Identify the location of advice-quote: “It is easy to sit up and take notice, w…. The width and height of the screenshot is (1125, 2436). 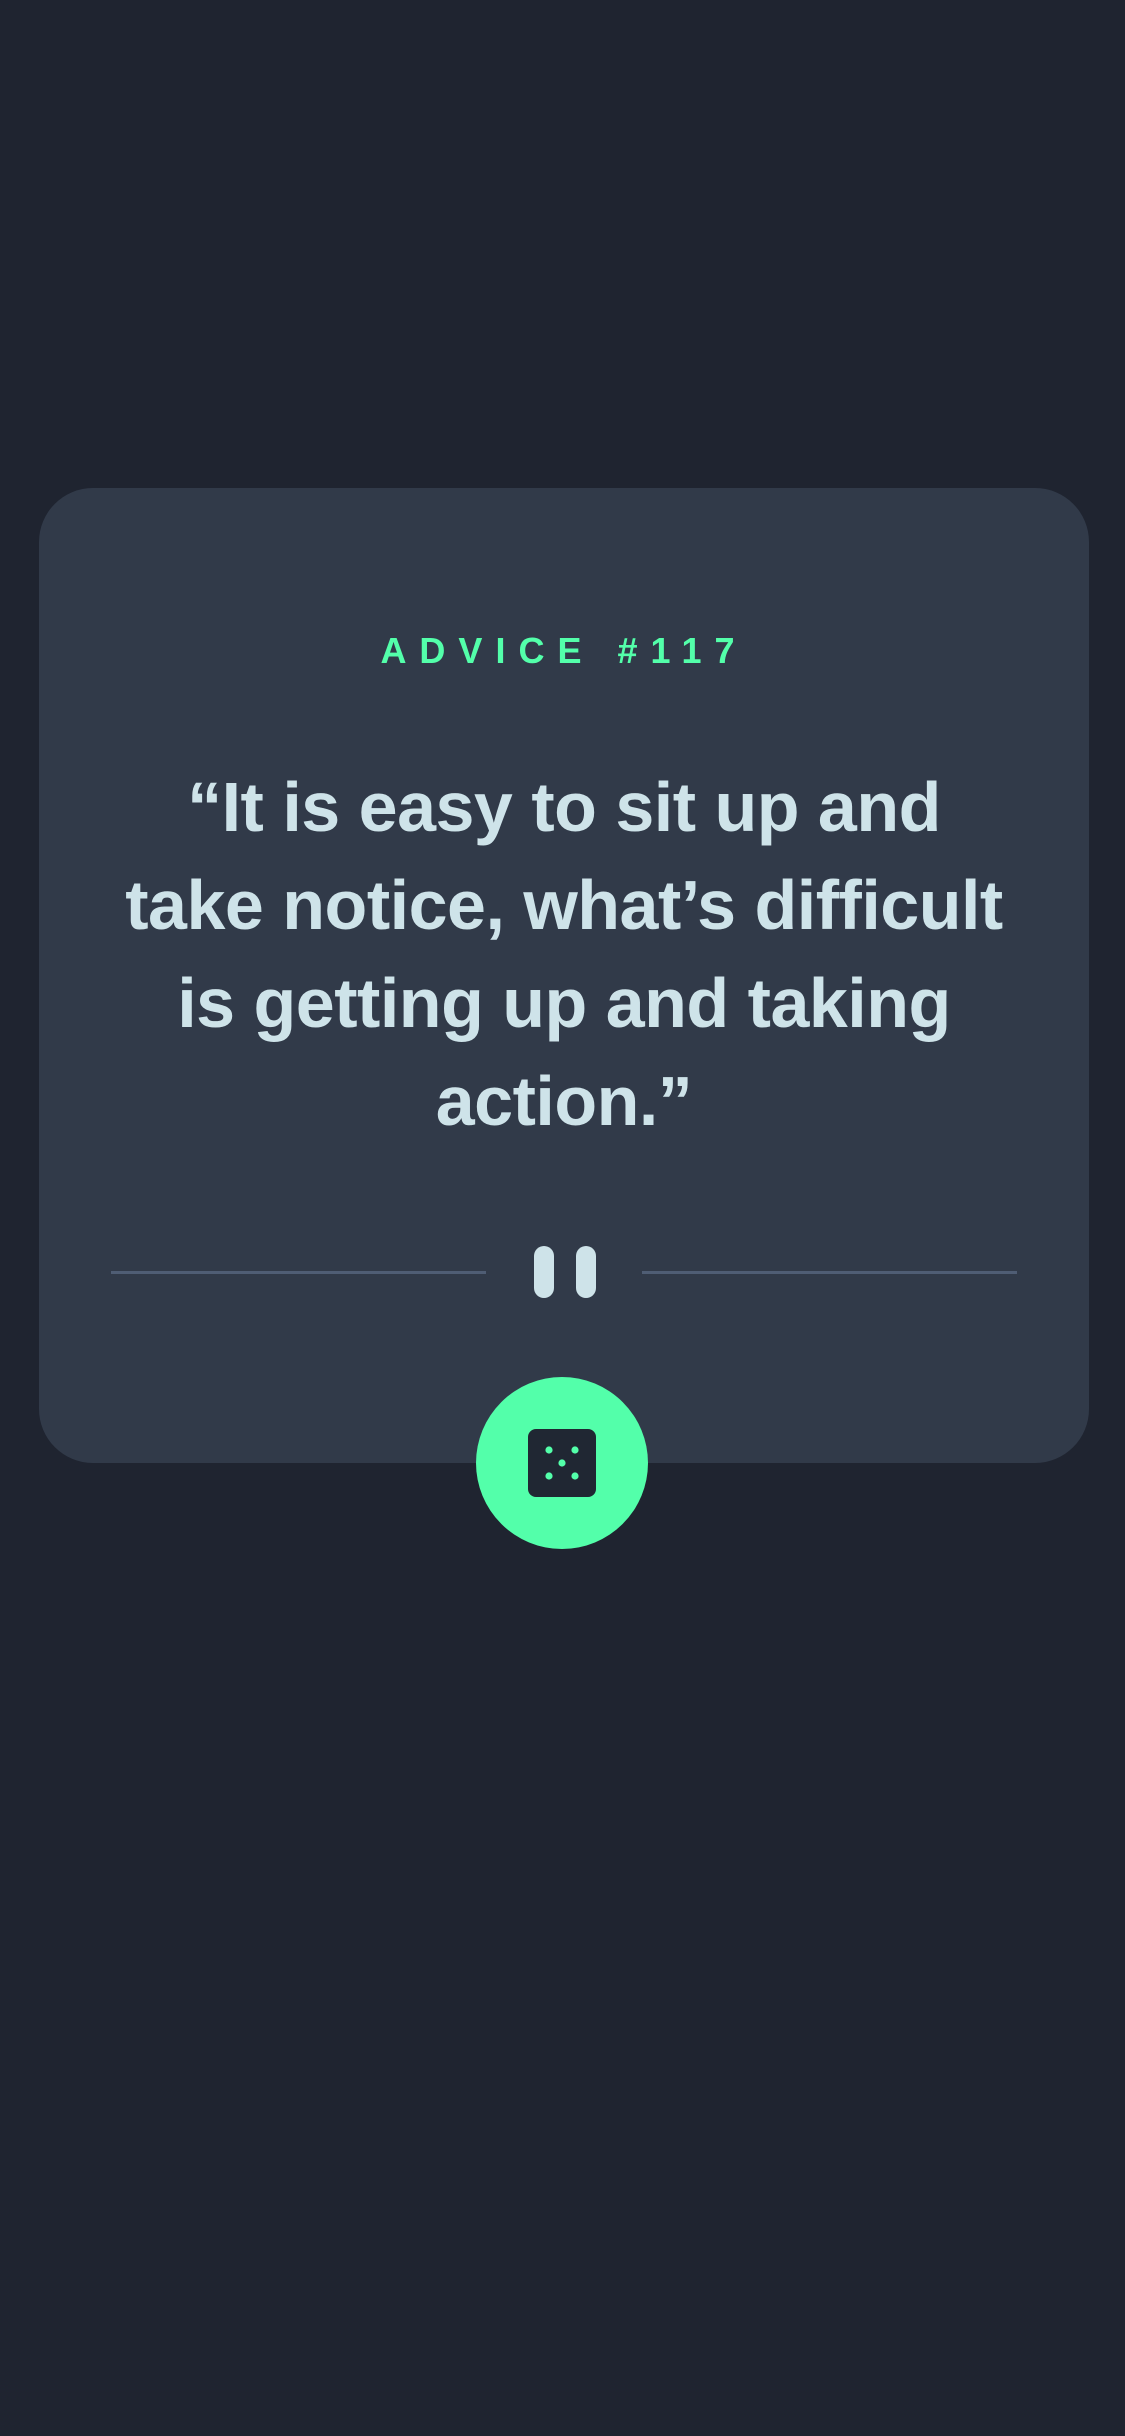
(564, 954).